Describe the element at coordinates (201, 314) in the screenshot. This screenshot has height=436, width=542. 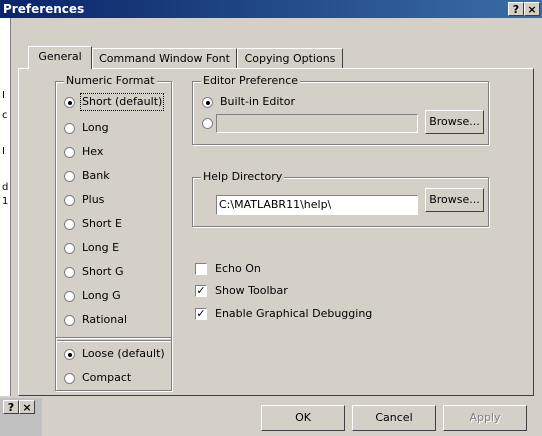
I see `graphical-debugging-checkbox: ✓` at that location.